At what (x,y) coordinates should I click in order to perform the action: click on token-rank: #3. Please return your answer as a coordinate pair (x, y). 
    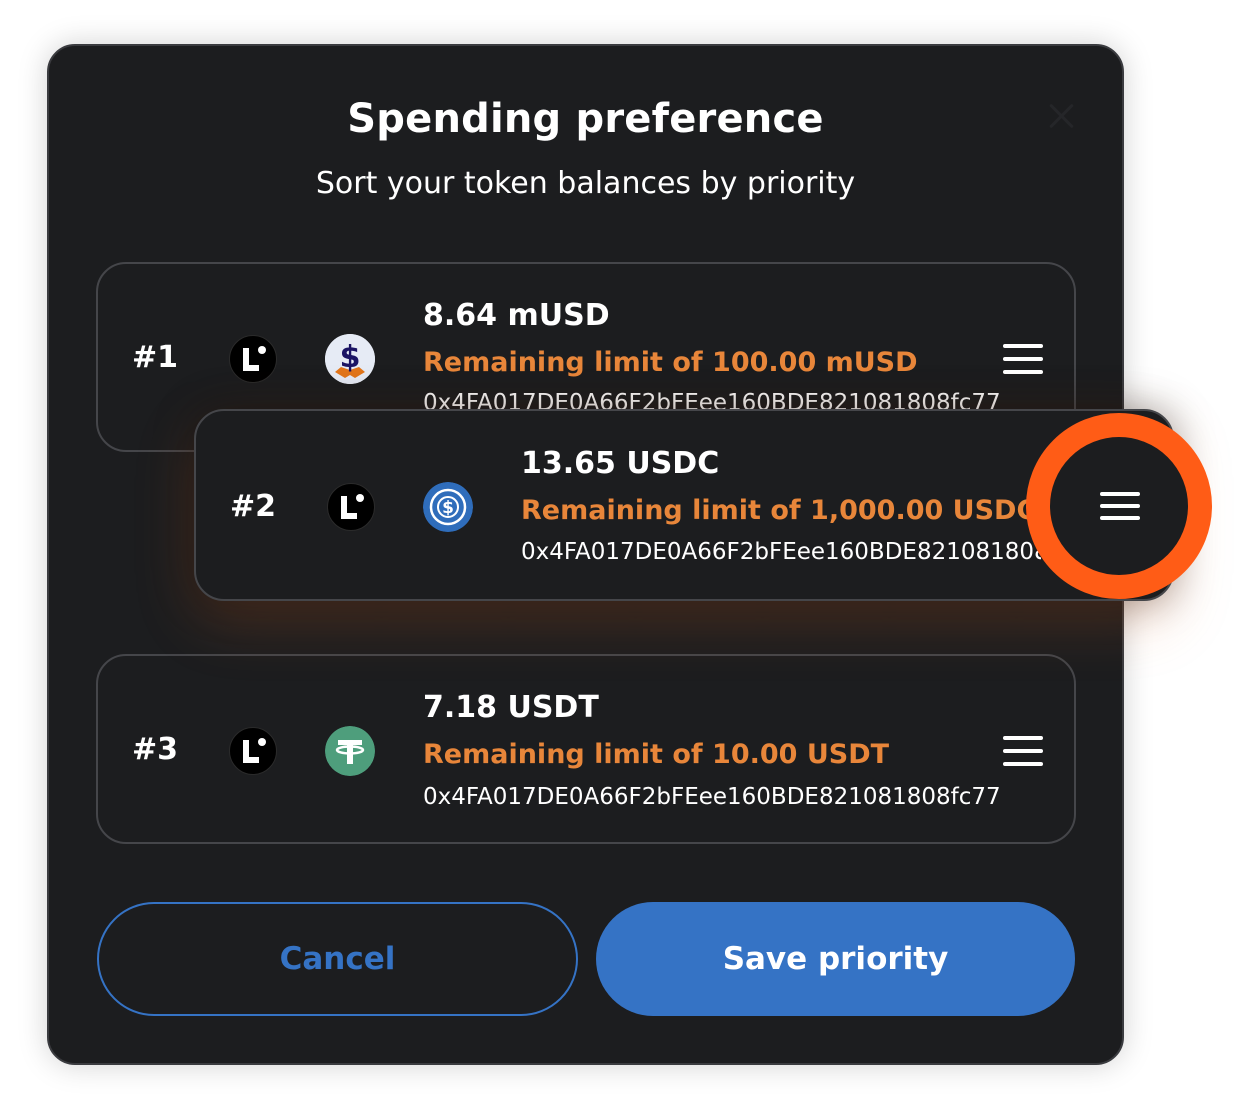
    Looking at the image, I should click on (155, 749).